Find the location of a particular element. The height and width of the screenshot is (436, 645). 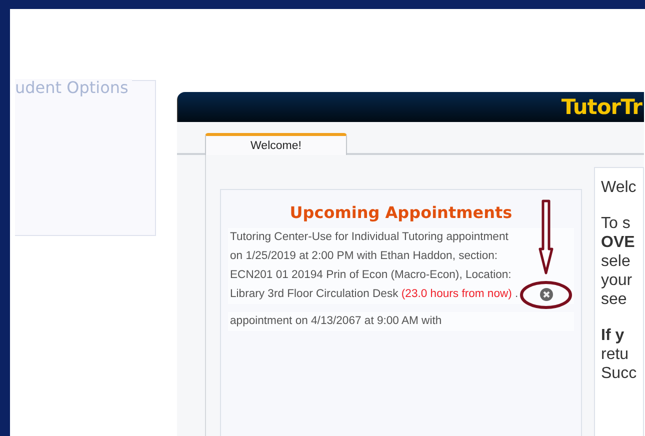

section-title: Upcoming Appointments is located at coordinates (401, 213).